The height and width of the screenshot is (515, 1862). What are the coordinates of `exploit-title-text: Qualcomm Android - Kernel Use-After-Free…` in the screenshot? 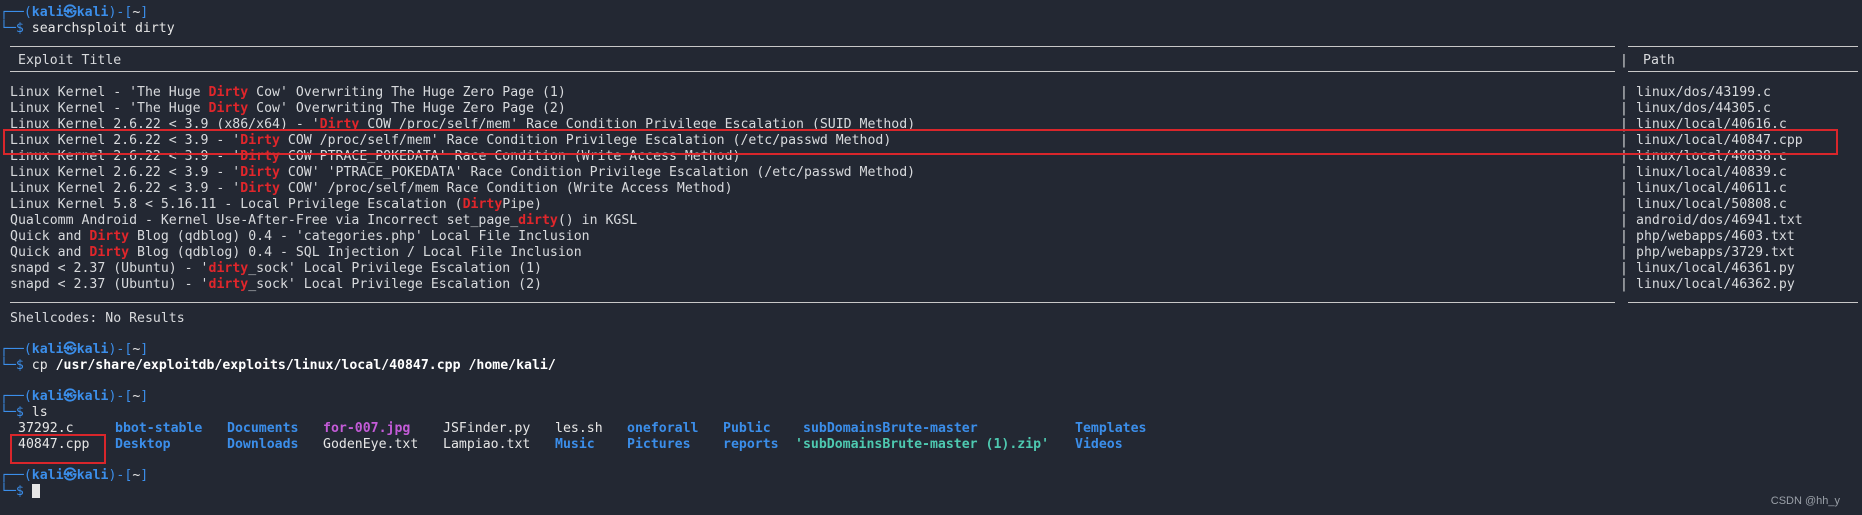 It's located at (264, 220).